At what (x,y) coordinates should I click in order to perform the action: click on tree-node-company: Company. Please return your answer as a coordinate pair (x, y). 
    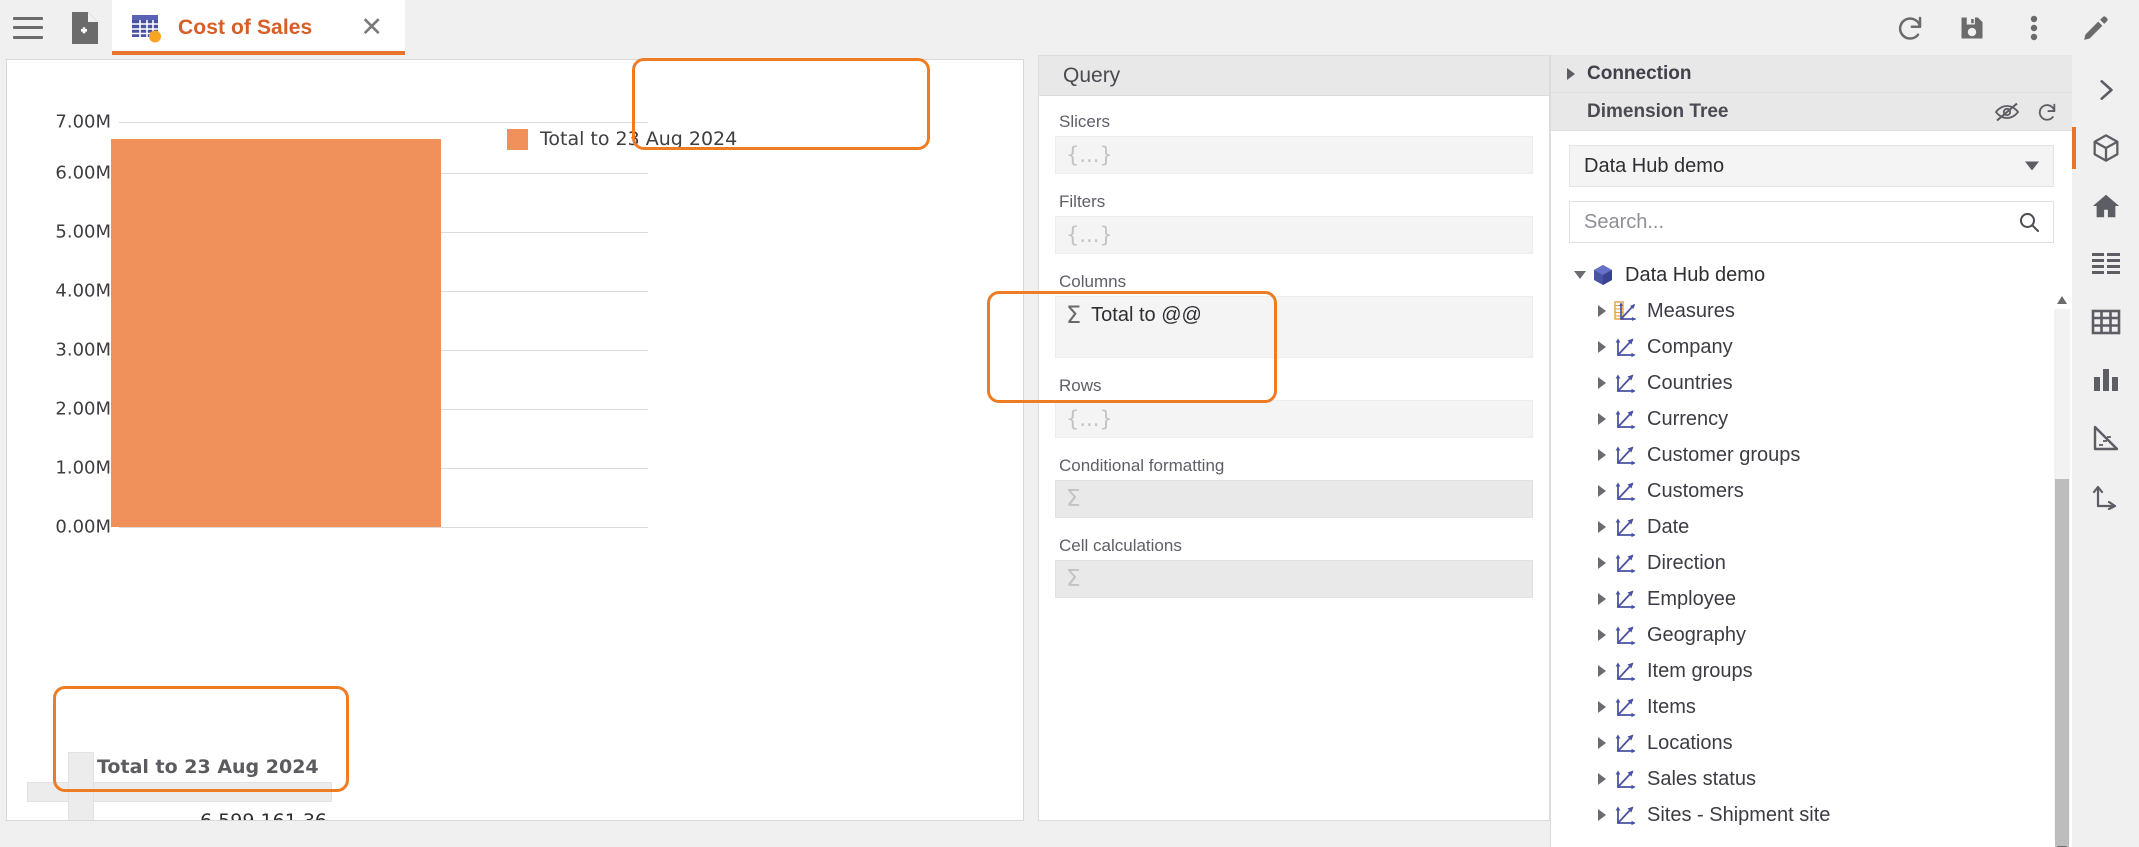
    Looking at the image, I should click on (1831, 347).